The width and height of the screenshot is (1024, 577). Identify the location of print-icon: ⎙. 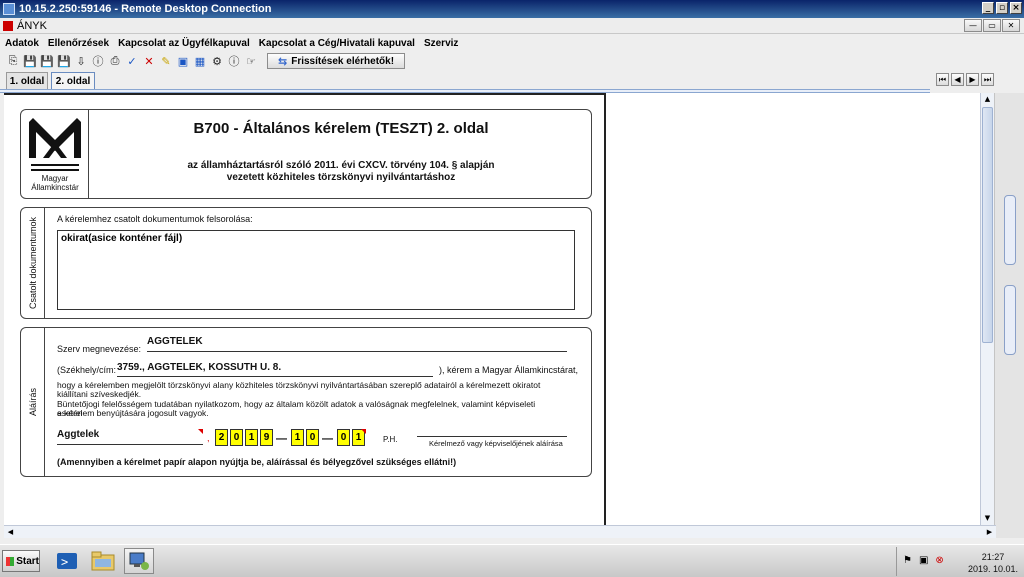
(115, 61).